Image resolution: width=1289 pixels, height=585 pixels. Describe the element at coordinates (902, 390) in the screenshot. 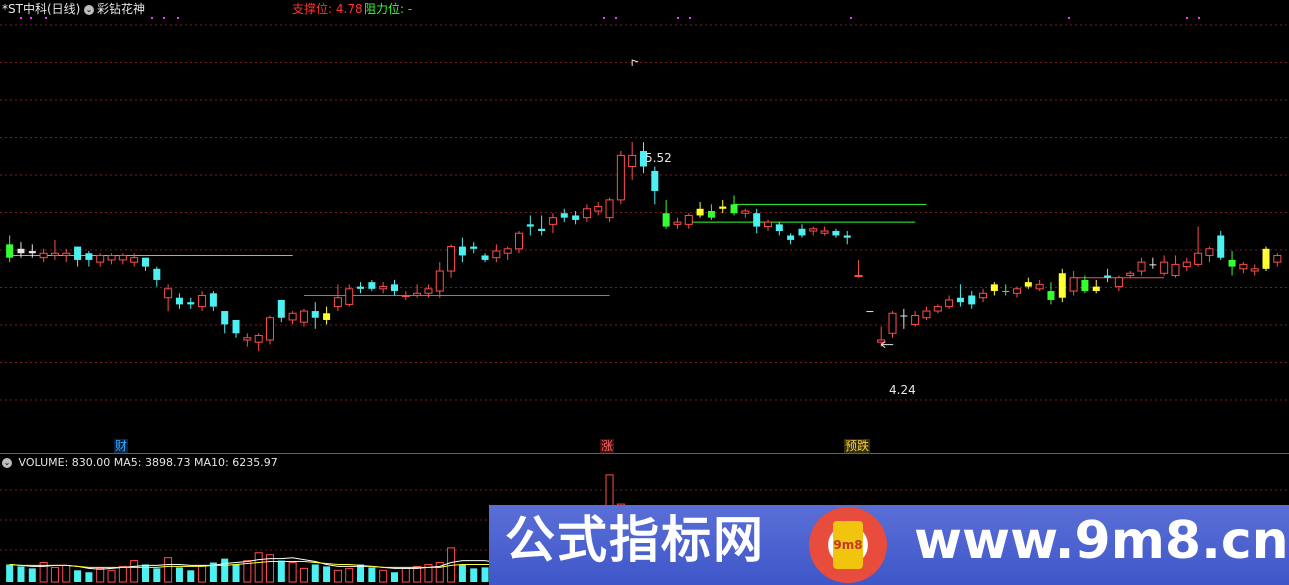

I see `low-price-label: 4.24` at that location.